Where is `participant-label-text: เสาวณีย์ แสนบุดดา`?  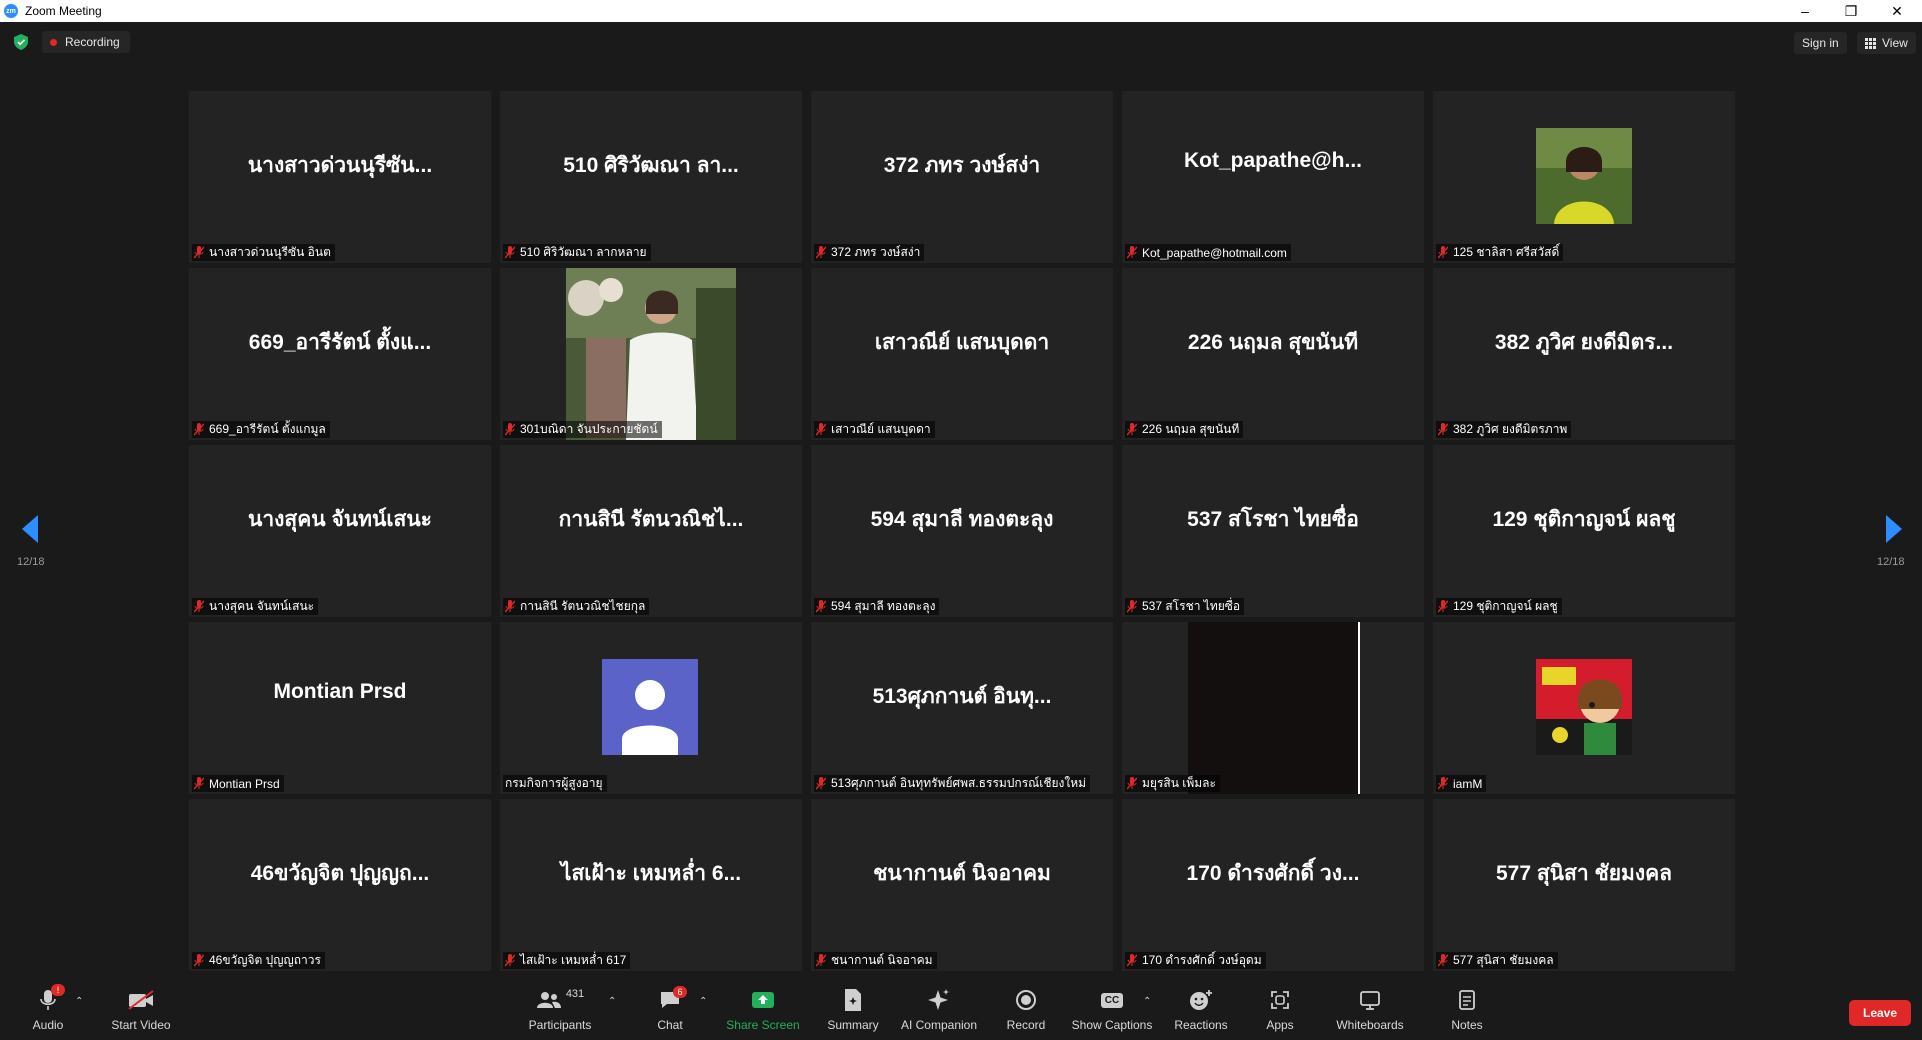 participant-label-text: เสาวณีย์ แสนบุดดา is located at coordinates (881, 429).